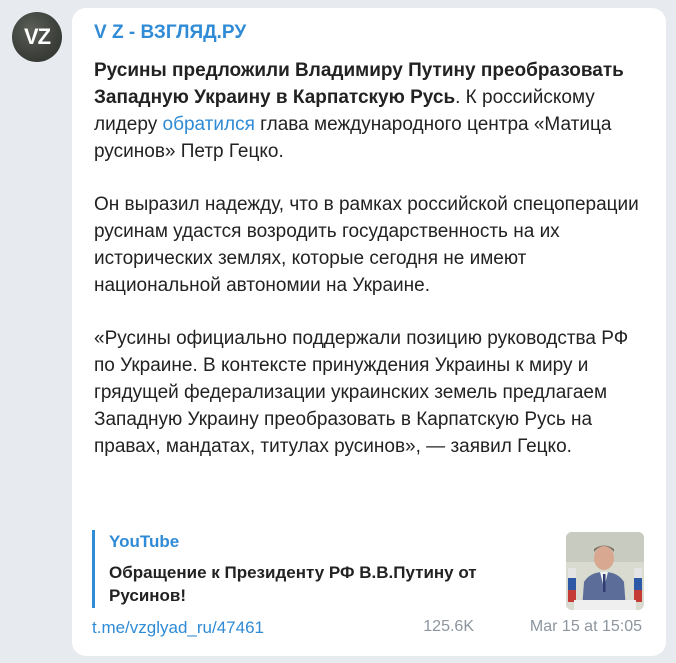  I want to click on preview-site-name: YouTube, so click(144, 541).